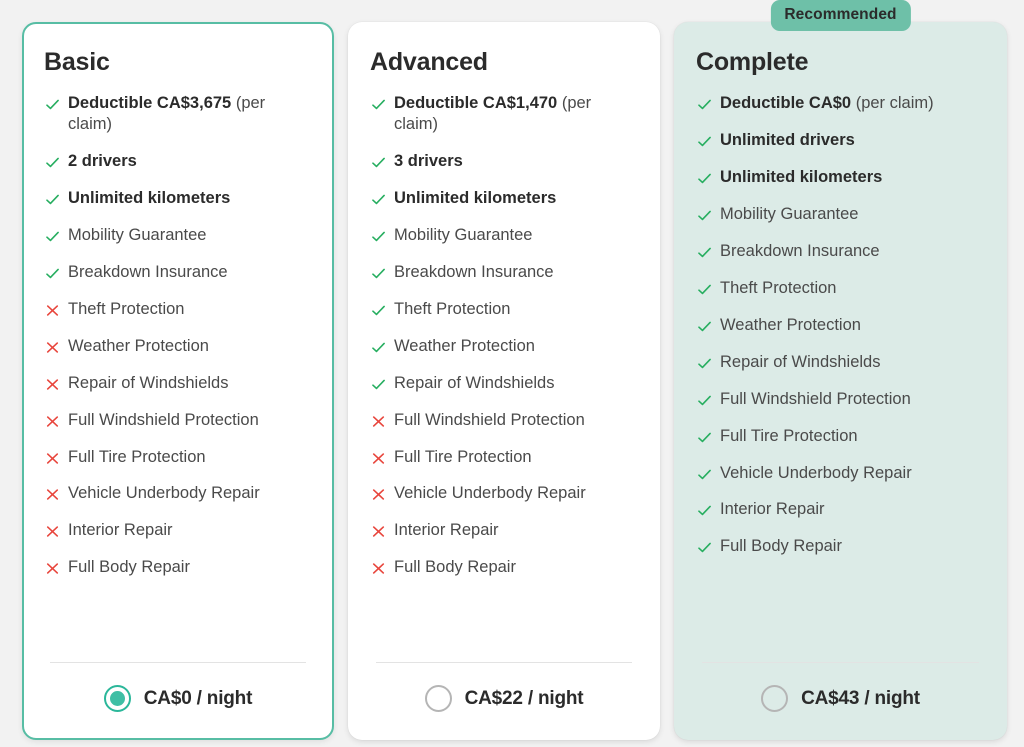  Describe the element at coordinates (852, 251) in the screenshot. I see `feature-label: Breakdown Insurance` at that location.